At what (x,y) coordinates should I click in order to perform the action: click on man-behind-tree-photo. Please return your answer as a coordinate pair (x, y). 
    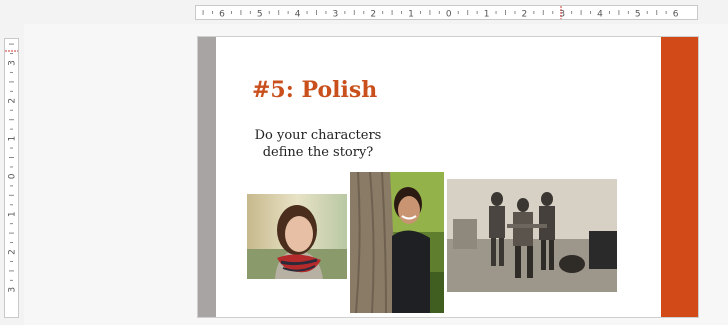
    Looking at the image, I should click on (397, 242).